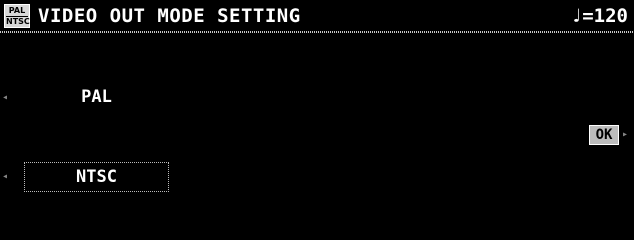 This screenshot has width=634, height=240. Describe the element at coordinates (96, 177) in the screenshot. I see `ntsc-option-button: NTSC` at that location.